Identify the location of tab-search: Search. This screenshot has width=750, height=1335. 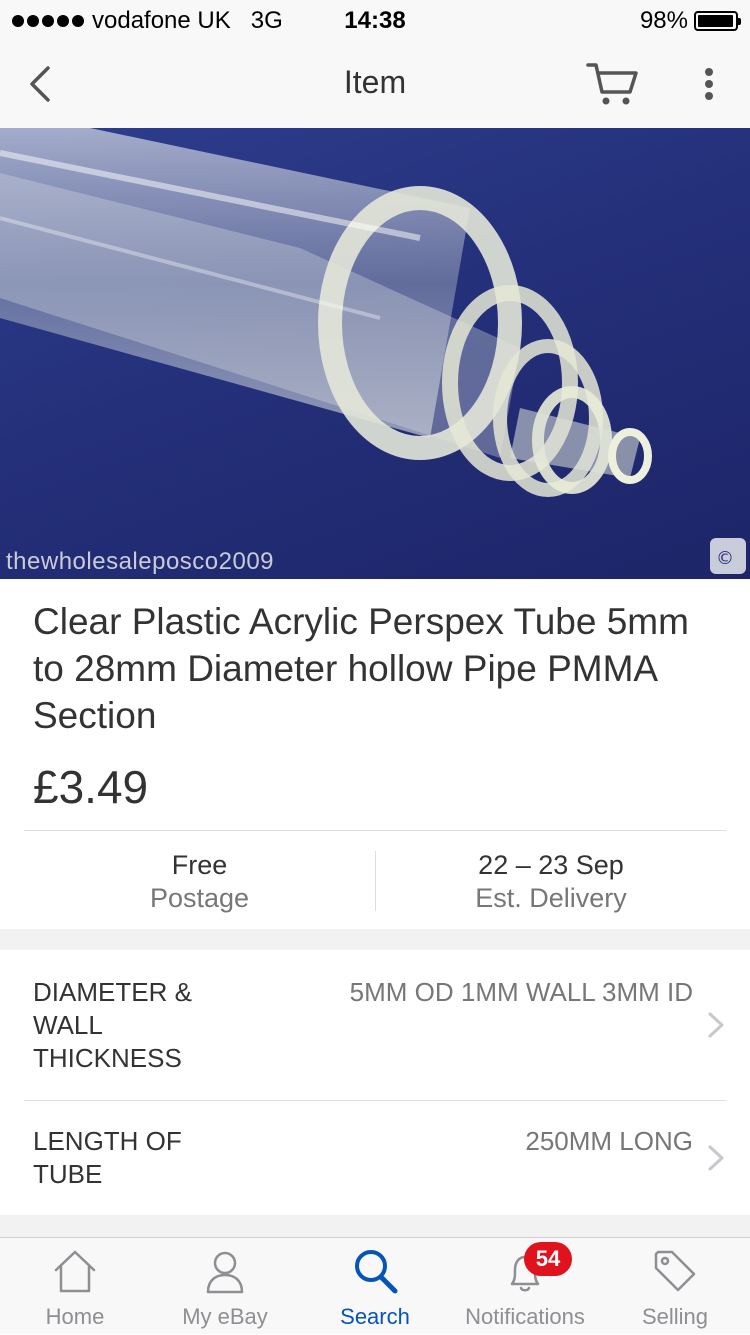
(375, 1286).